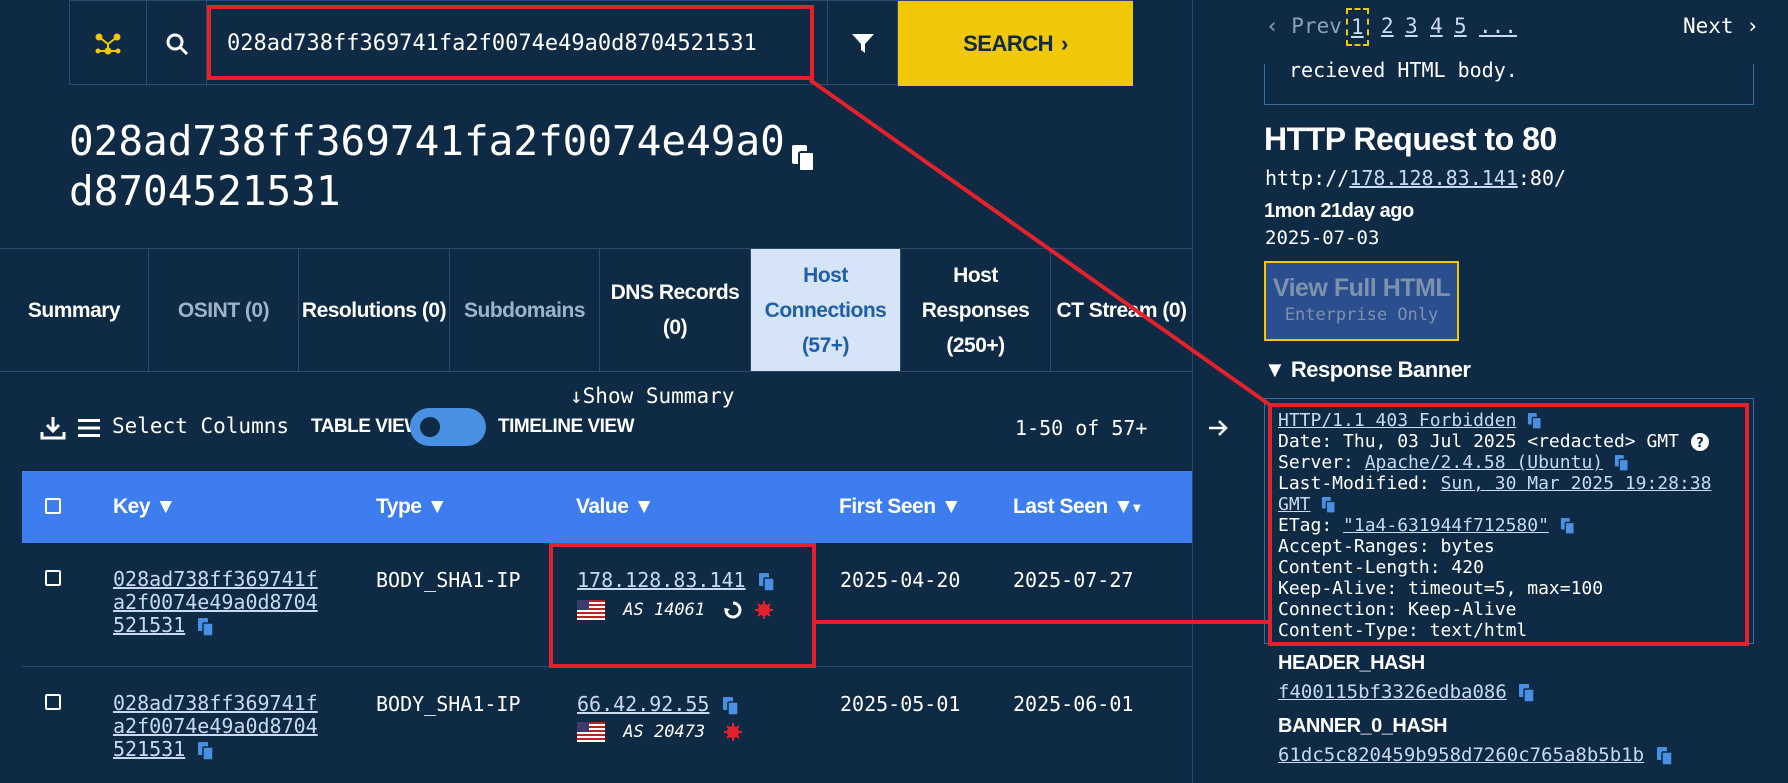 The image size is (1788, 783). I want to click on select-columns-button: Select Columns, so click(200, 426).